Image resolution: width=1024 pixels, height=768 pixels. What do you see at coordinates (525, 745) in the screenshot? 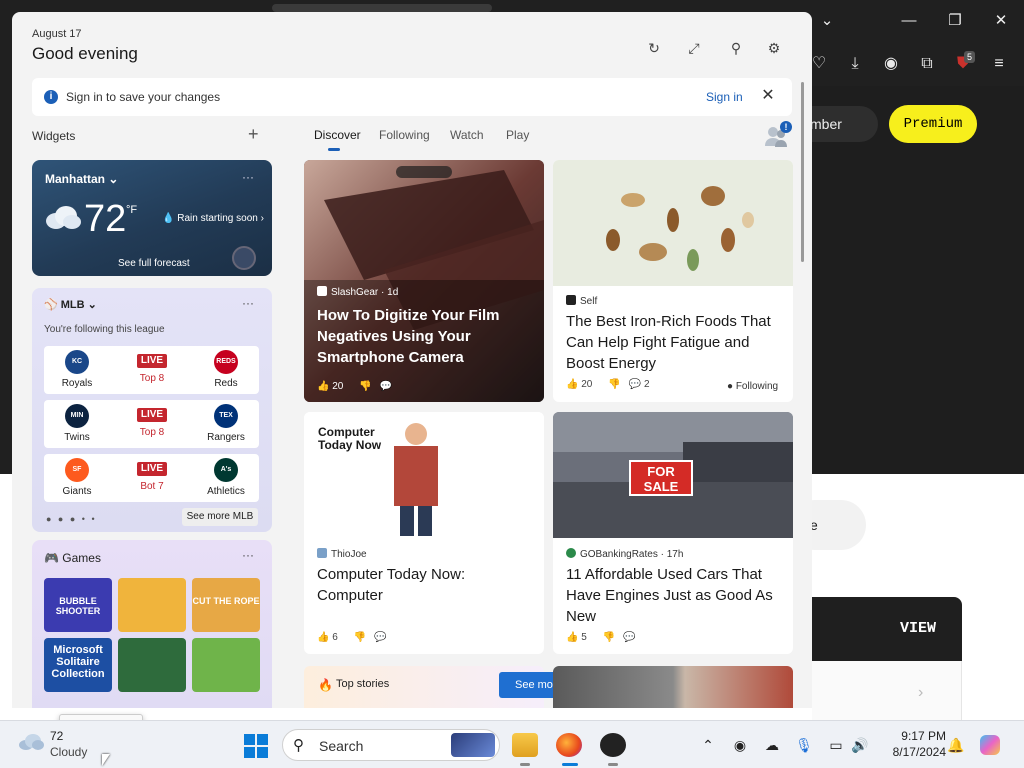
I see `file-explorer-icon` at bounding box center [525, 745].